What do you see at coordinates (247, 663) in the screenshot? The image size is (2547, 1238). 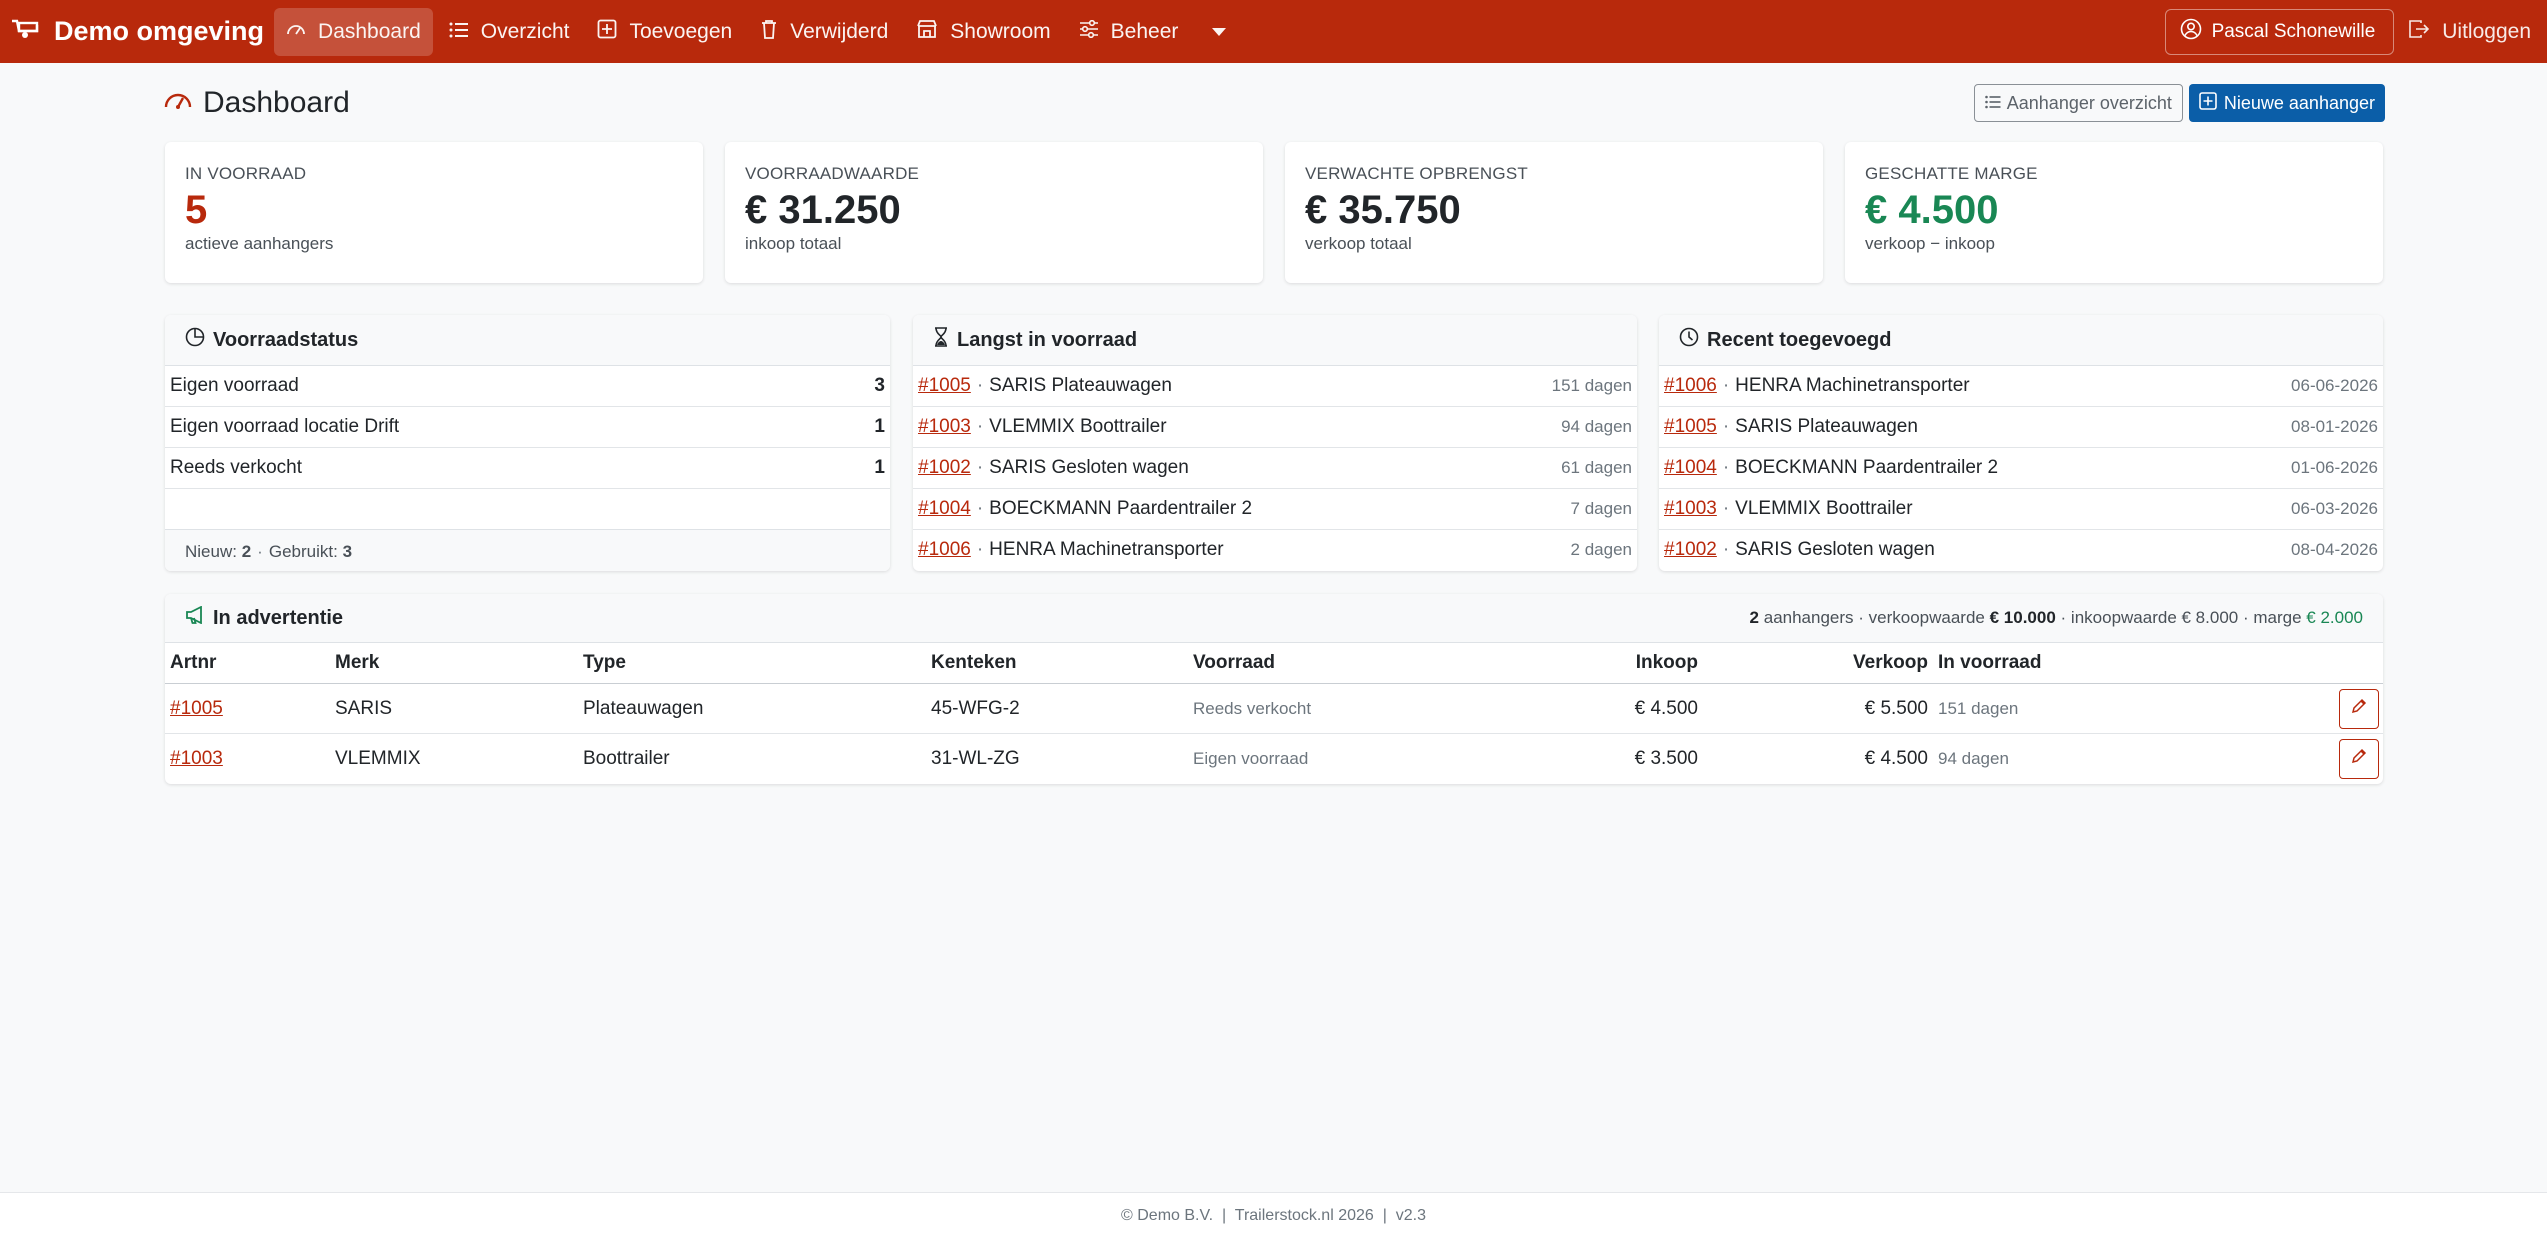 I see `col-artnr: Artnr` at bounding box center [247, 663].